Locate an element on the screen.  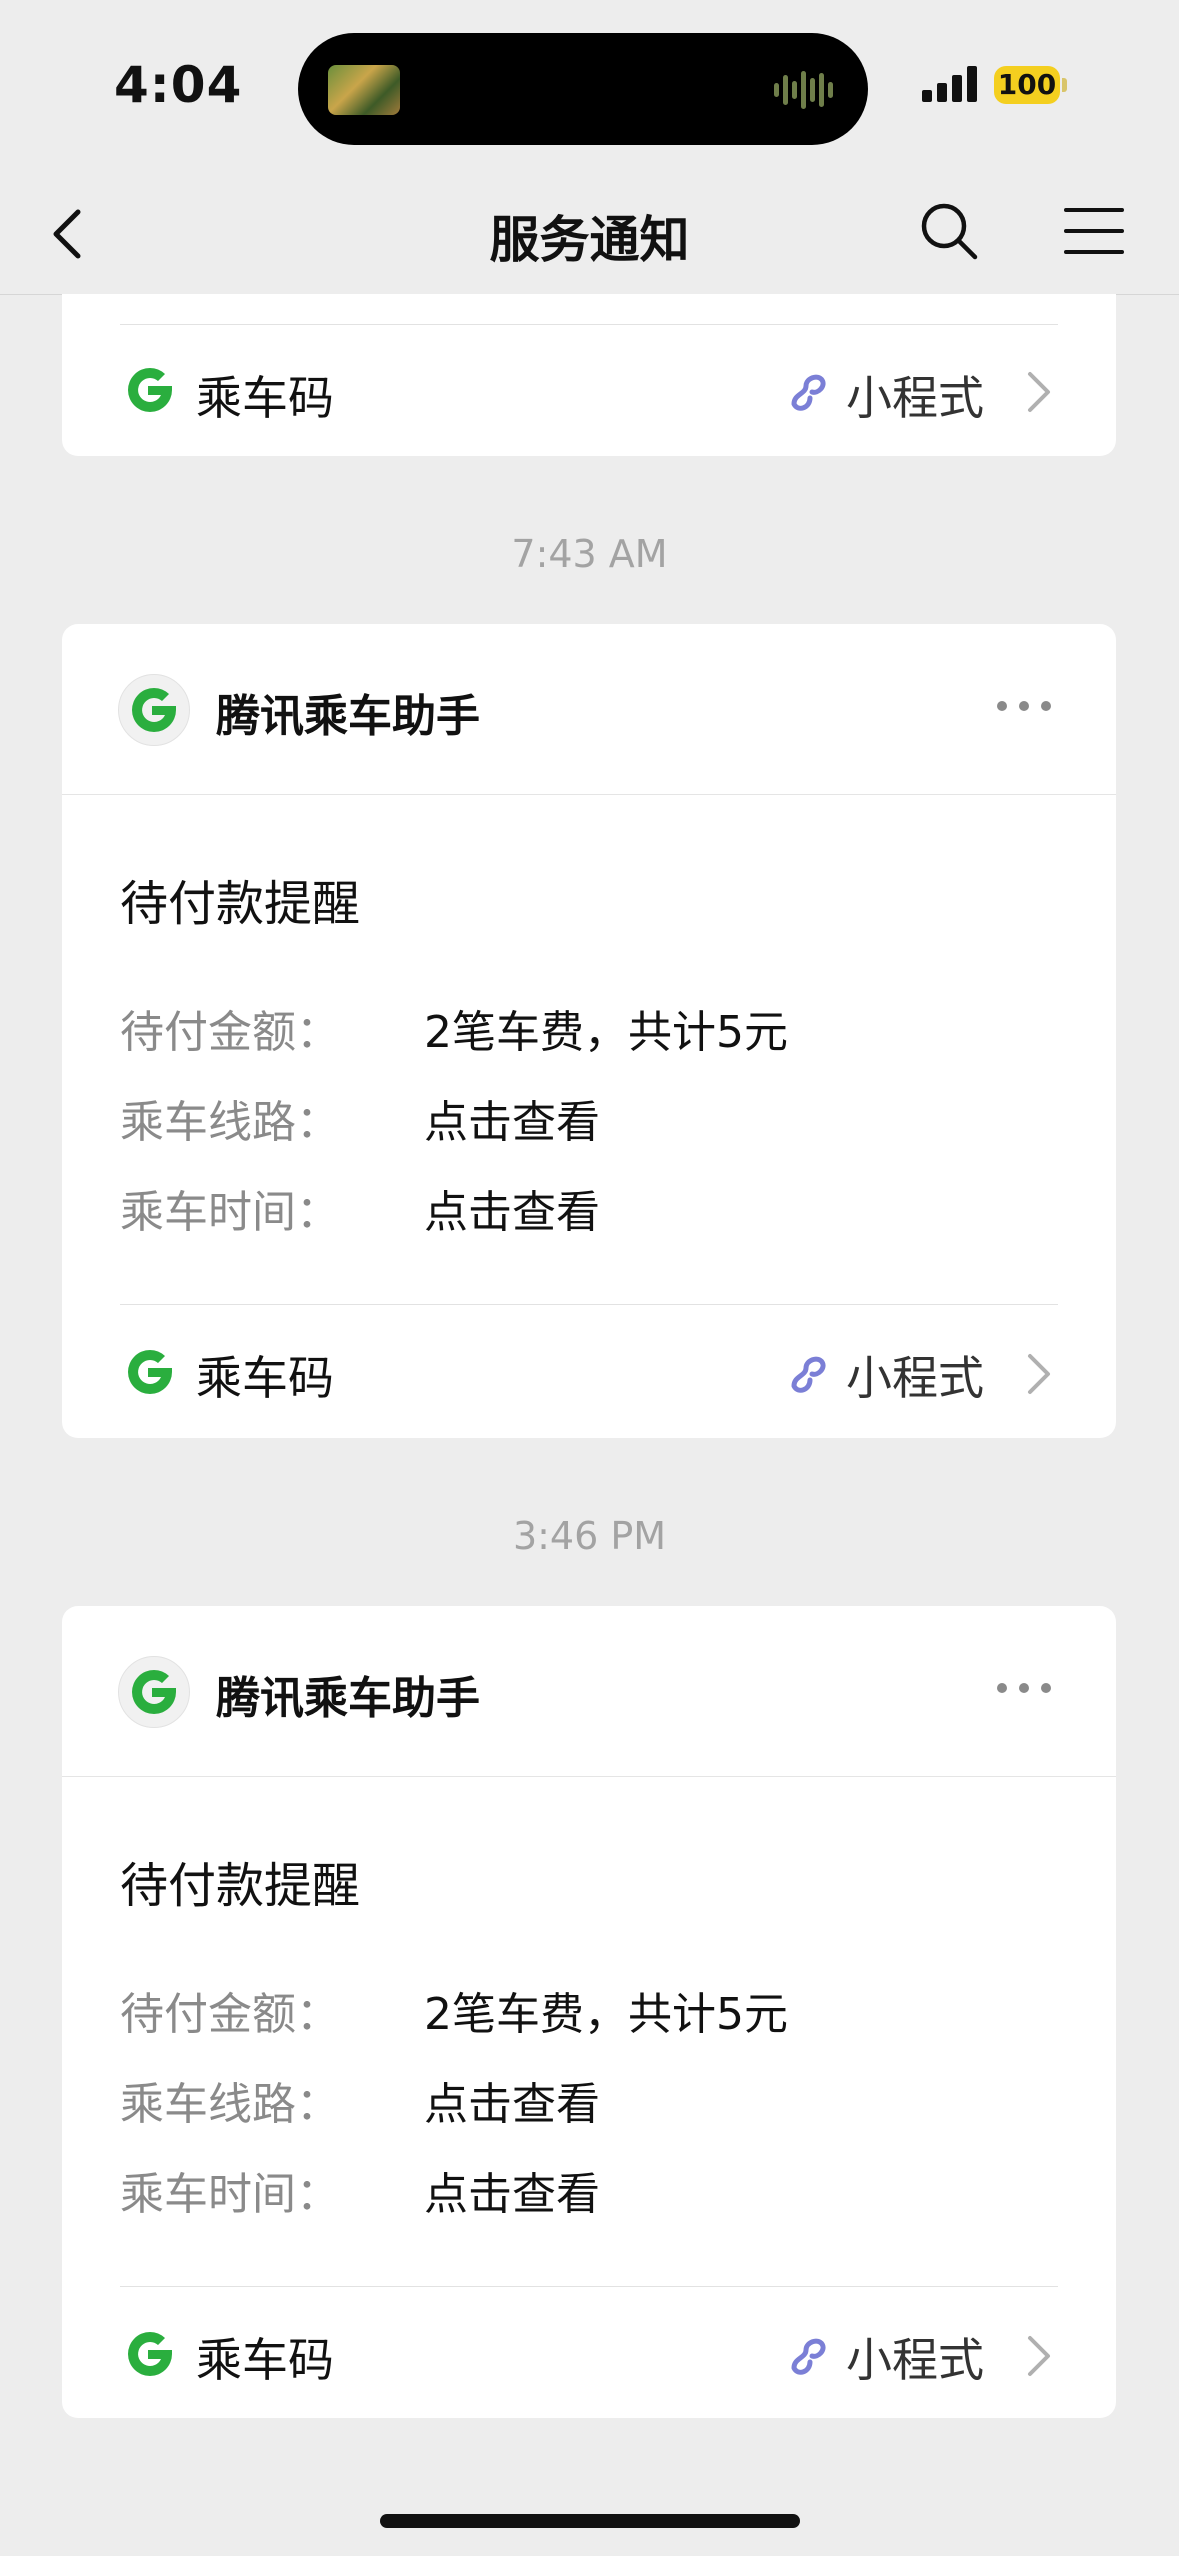
dynamic-island is located at coordinates (583, 89).